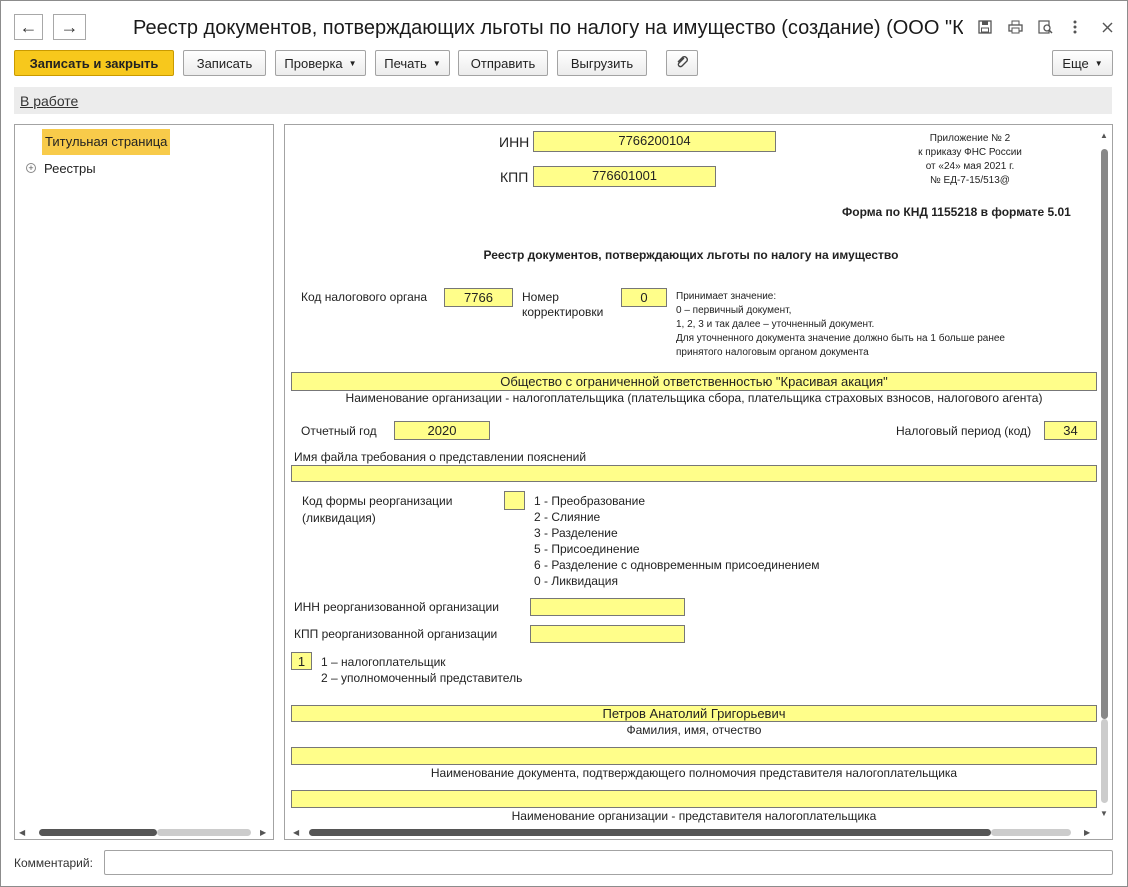 Image resolution: width=1128 pixels, height=887 pixels. I want to click on back-button: ←, so click(28, 27).